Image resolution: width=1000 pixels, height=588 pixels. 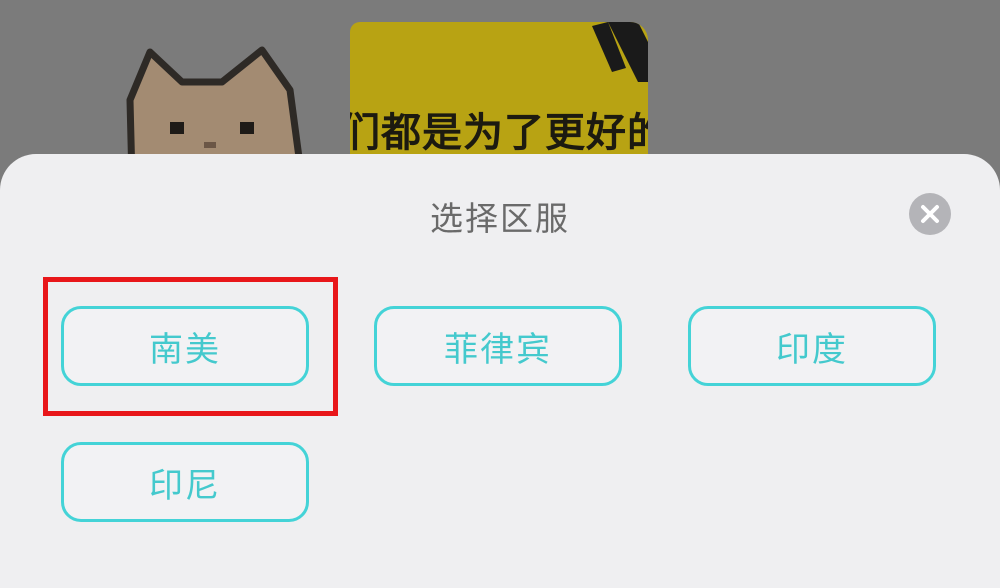 I want to click on poster-image: 们都是为了更好的 传播冒行！, so click(x=499, y=94).